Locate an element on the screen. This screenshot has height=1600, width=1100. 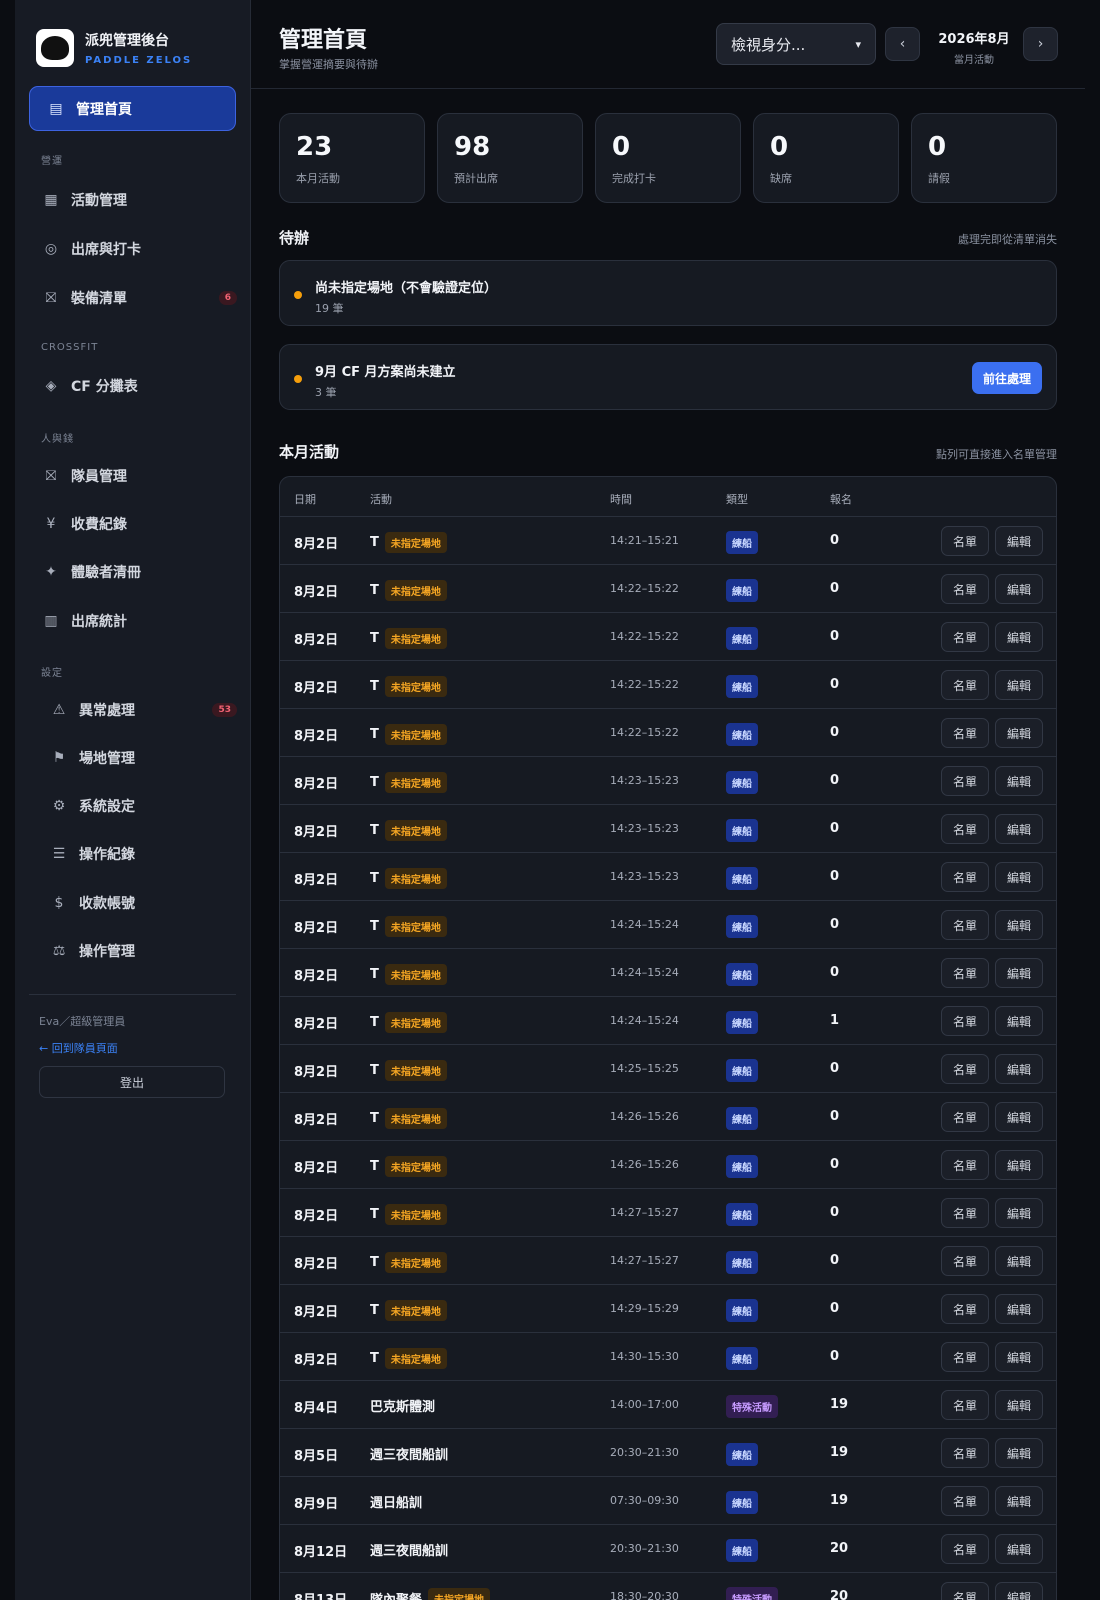
sidebar-item-dashboard: ▤ 管理首頁 is located at coordinates (132, 108).